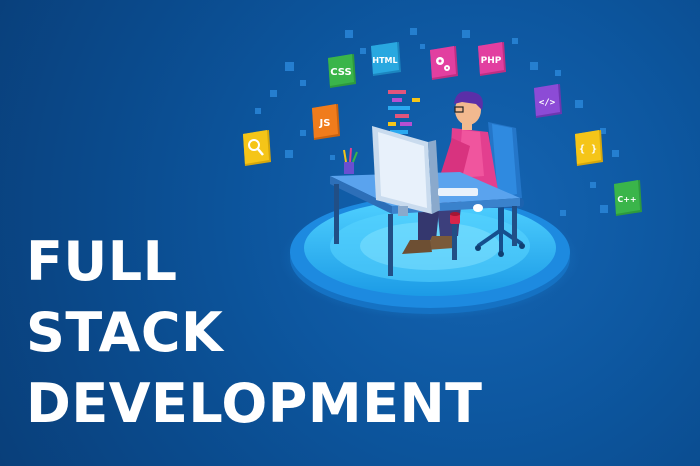 The height and width of the screenshot is (466, 700). Describe the element at coordinates (350, 160) in the screenshot. I see `pencil-cup` at that location.